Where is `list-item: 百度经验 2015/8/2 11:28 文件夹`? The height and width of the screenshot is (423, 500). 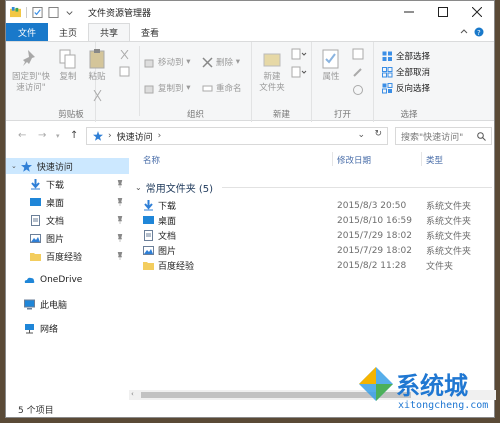
list-item: 百度经验 2015/8/2 11:28 文件夹 is located at coordinates (318, 265).